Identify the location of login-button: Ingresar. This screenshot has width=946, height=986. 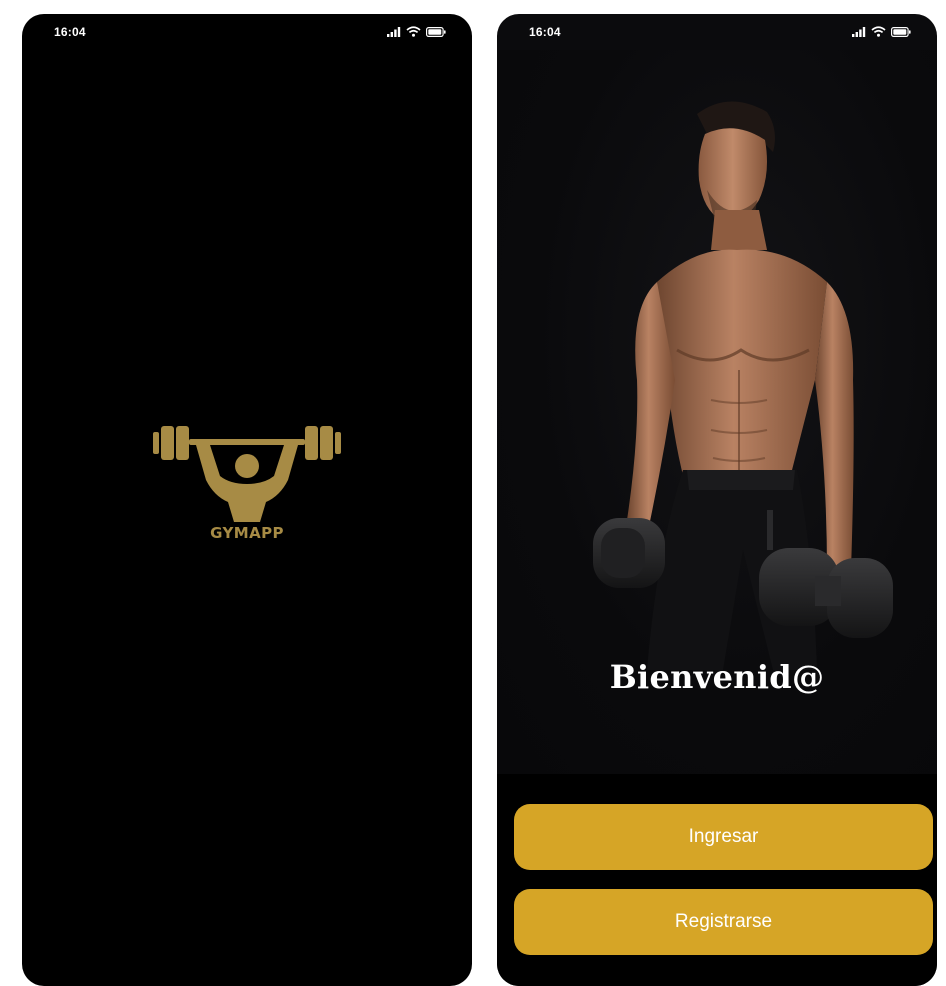
(723, 837).